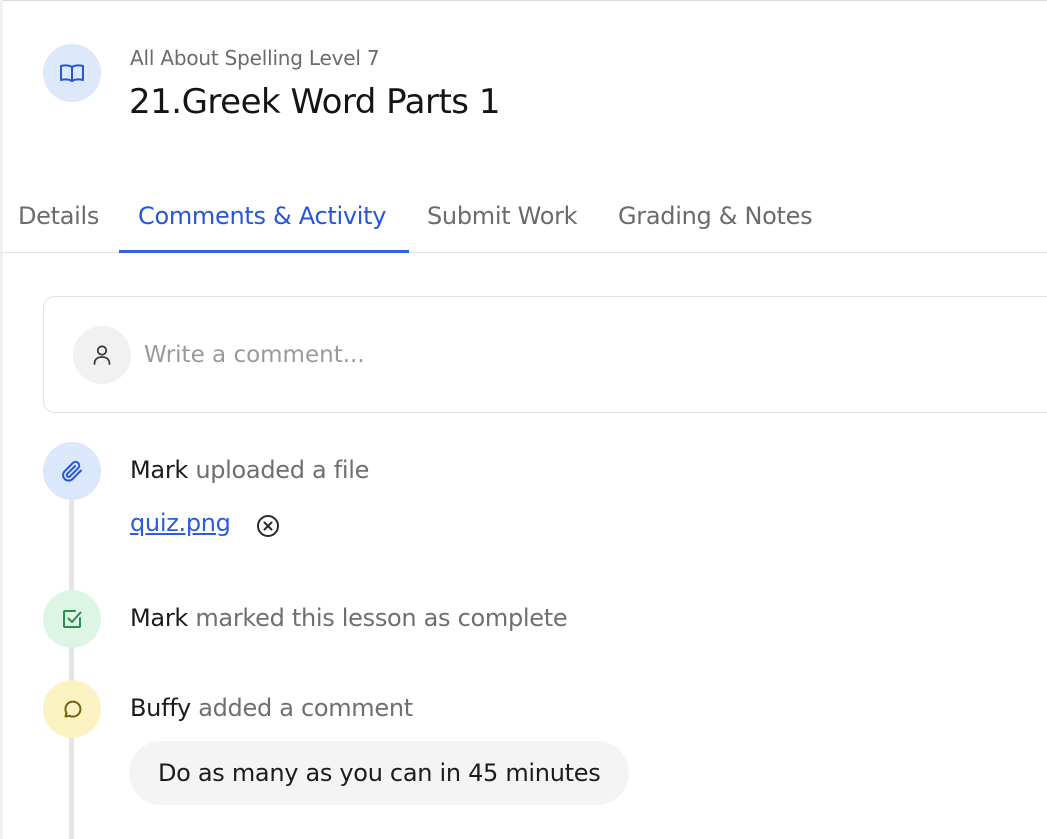 The image size is (1047, 839). Describe the element at coordinates (71, 654) in the screenshot. I see `activity-timeline-line` at that location.